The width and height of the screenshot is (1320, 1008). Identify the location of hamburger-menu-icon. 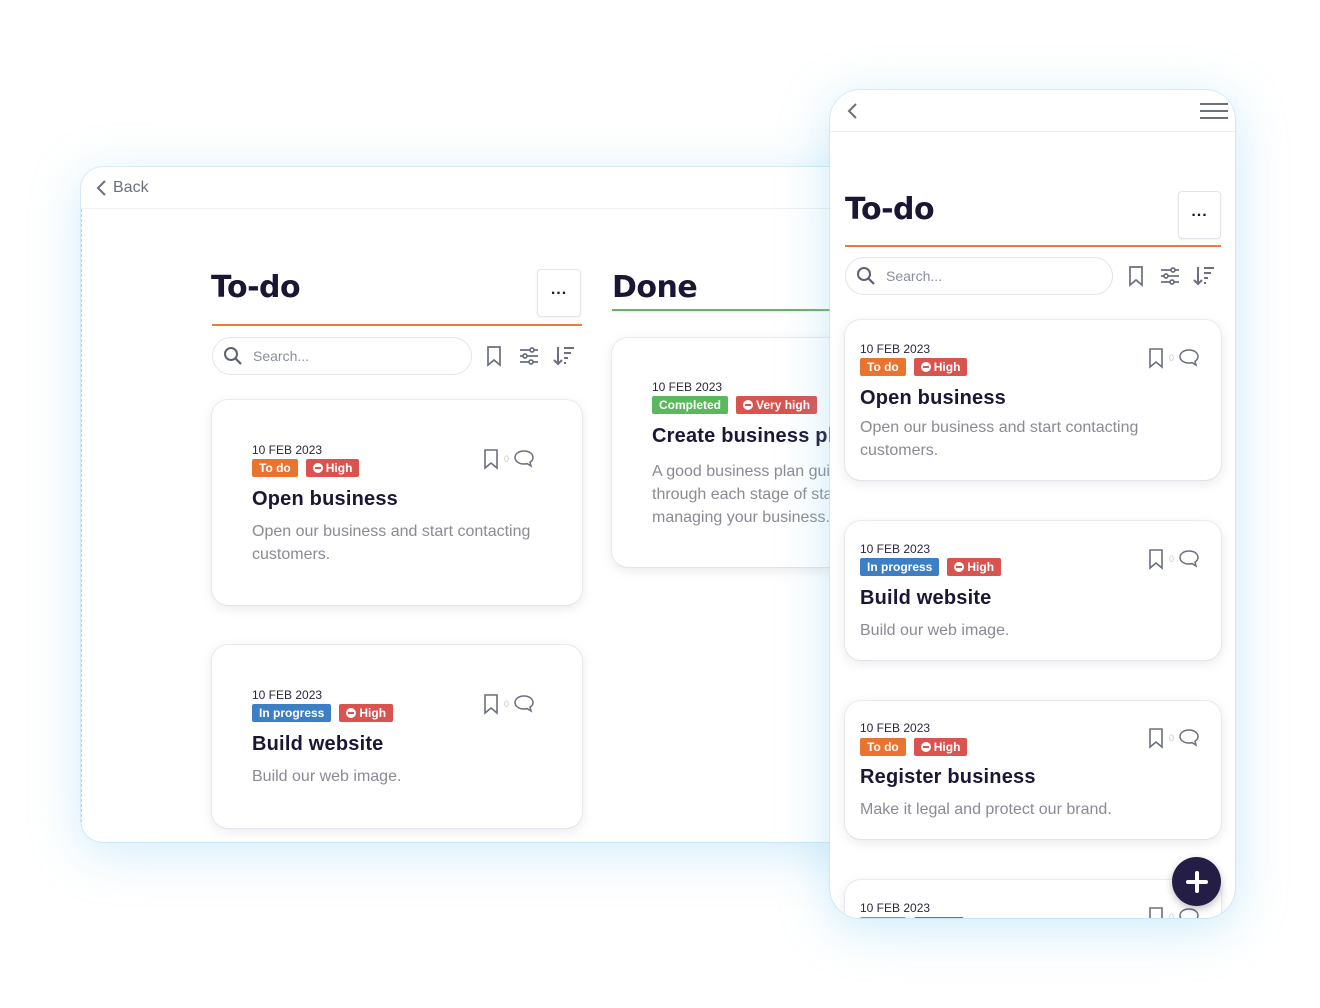
(1214, 111).